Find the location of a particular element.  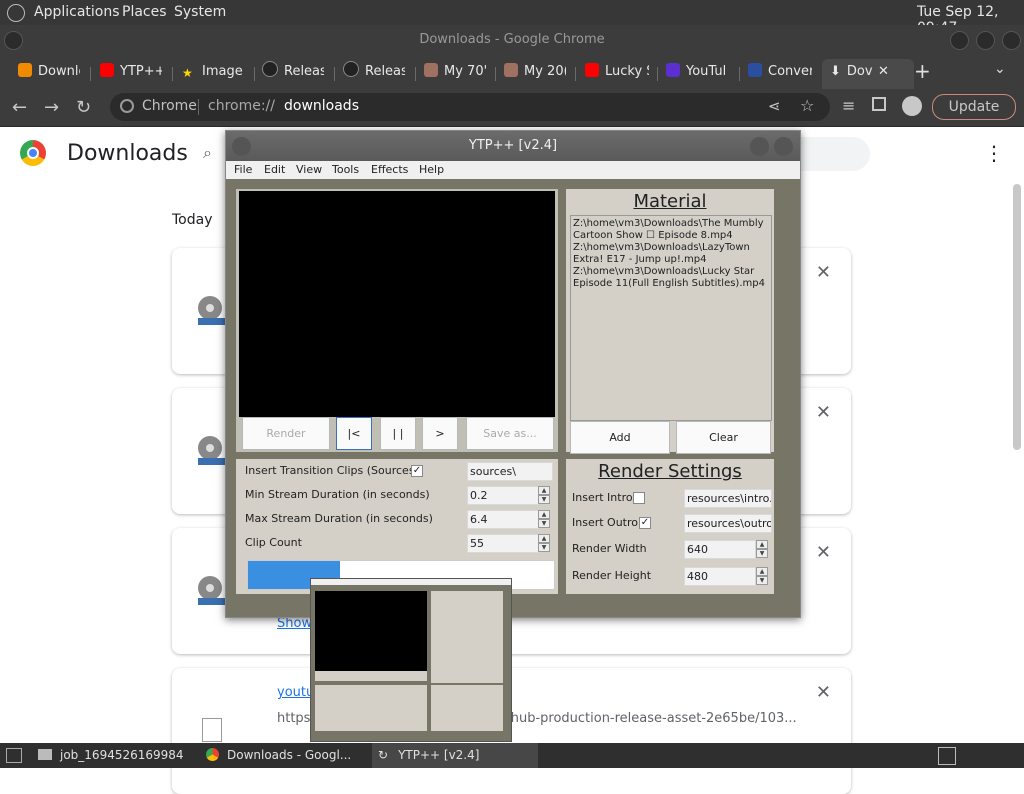

tab-image: ★ Image is located at coordinates (213, 73).